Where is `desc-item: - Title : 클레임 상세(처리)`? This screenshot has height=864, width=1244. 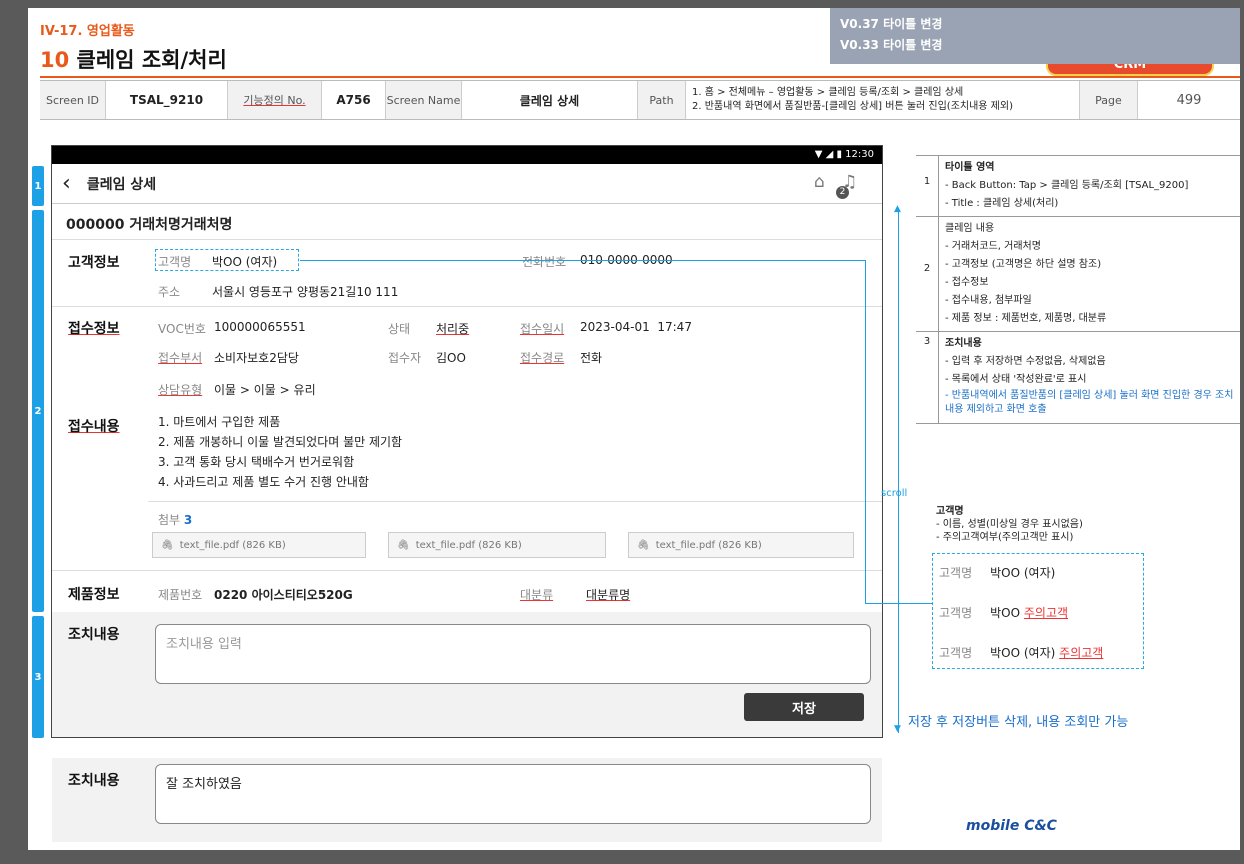 desc-item: - Title : 클레임 상세(처리) is located at coordinates (1002, 203).